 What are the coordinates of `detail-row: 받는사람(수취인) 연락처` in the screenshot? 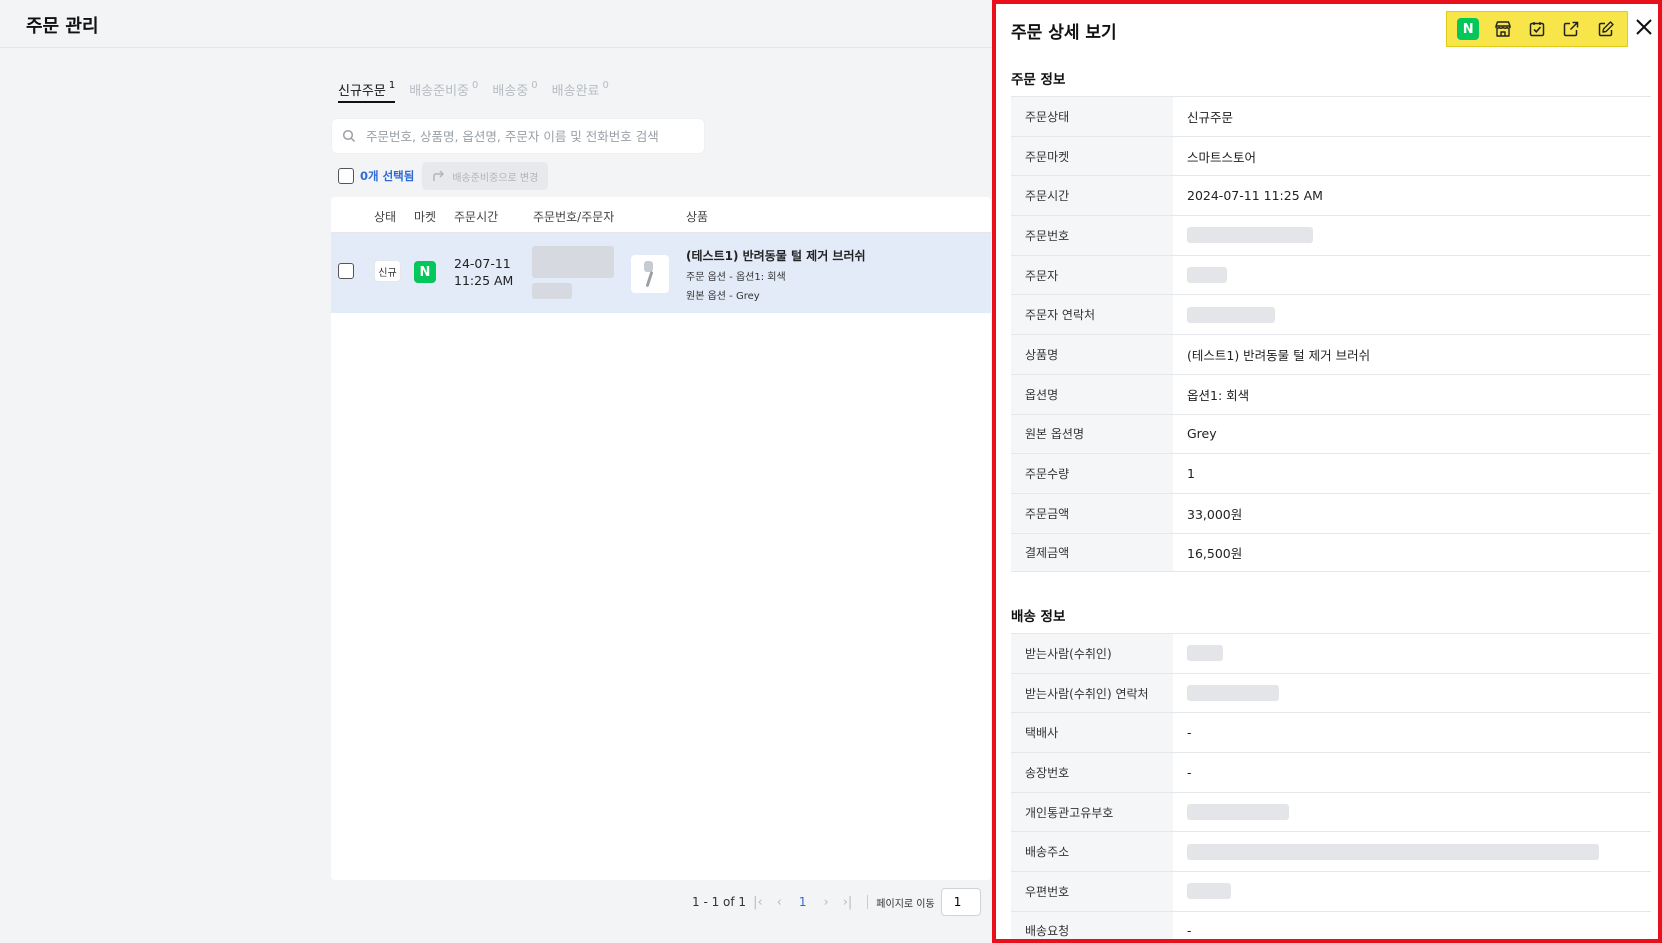 It's located at (1331, 692).